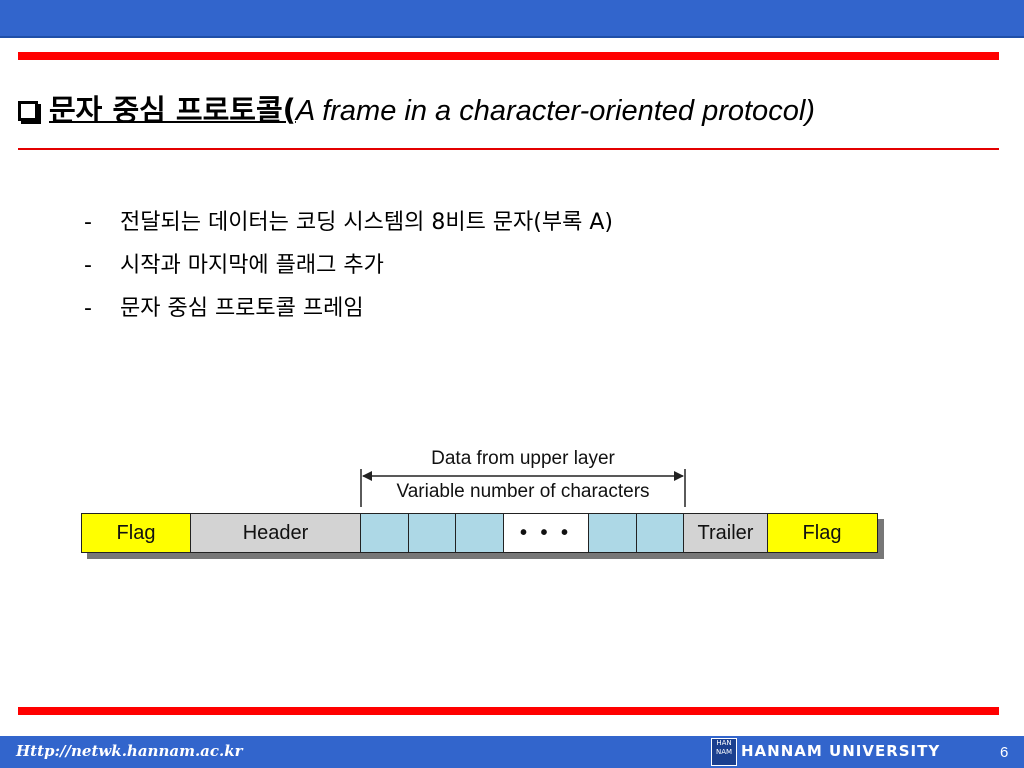  I want to click on left-arrowhead-icon, so click(367, 476).